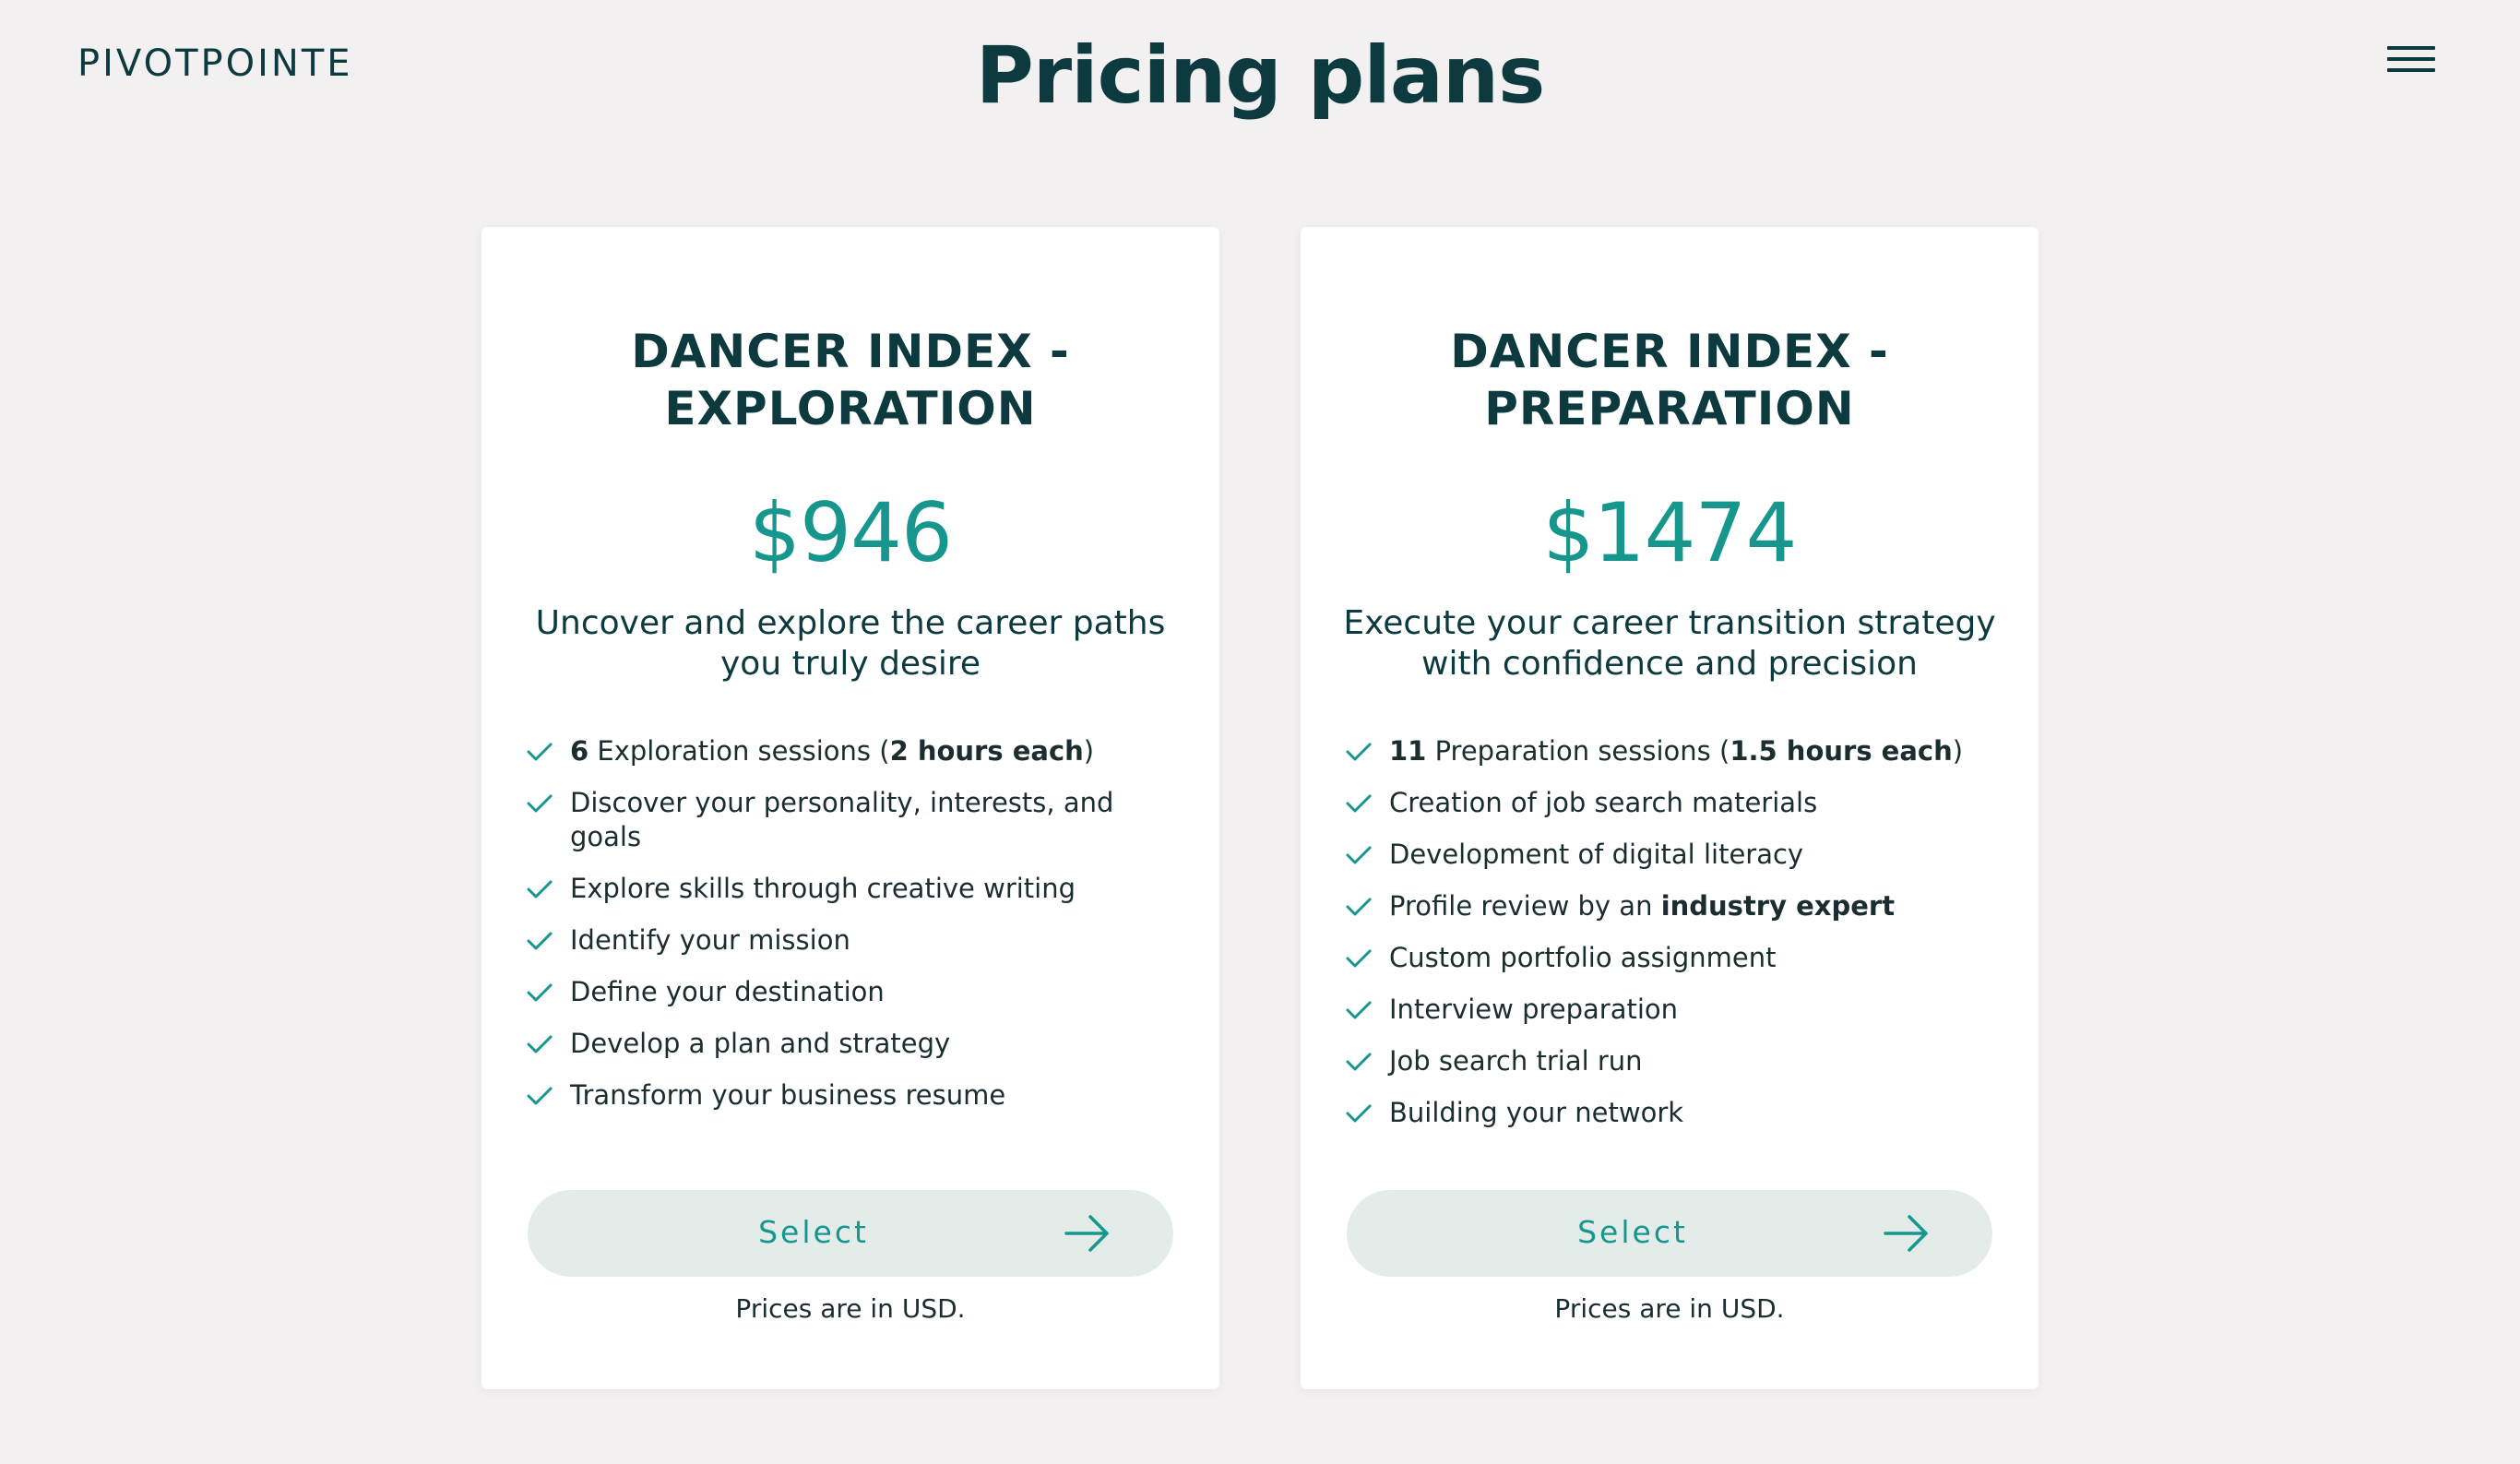 The width and height of the screenshot is (2520, 1464). I want to click on feature-text: Interview preparation, so click(1534, 1010).